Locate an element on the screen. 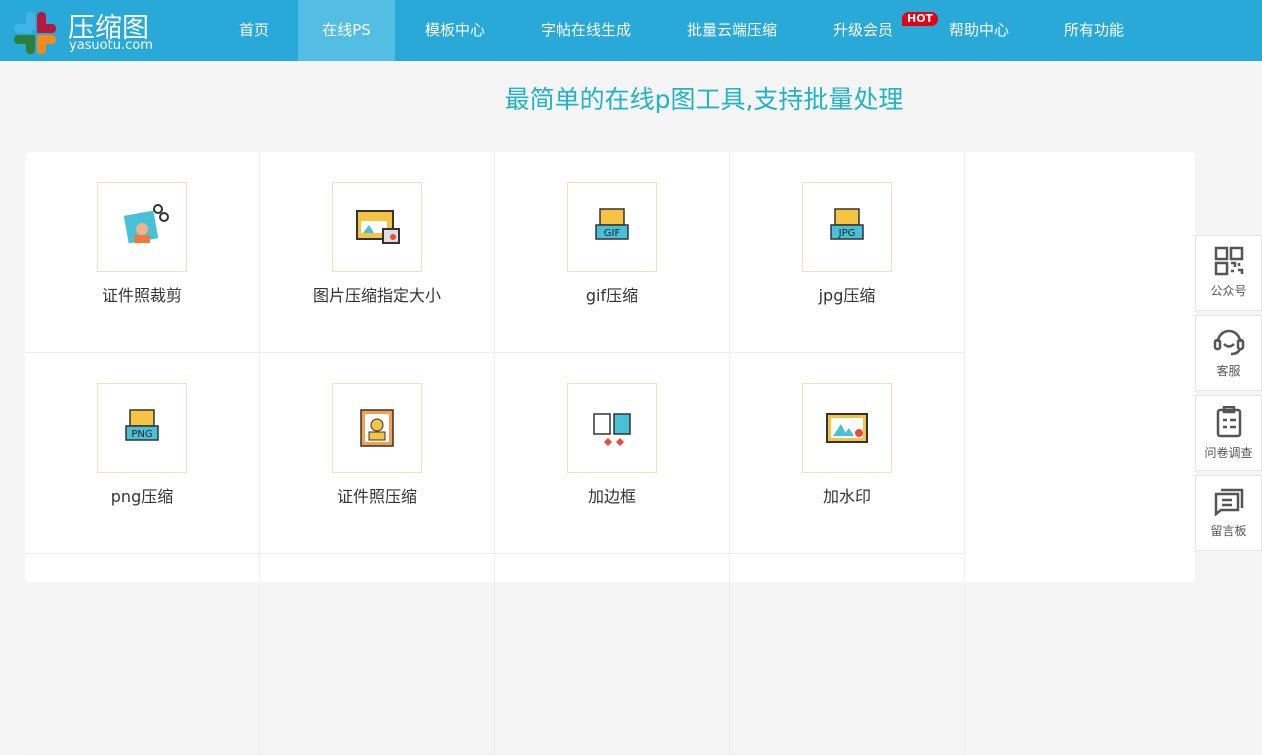  tool-label: png压缩 is located at coordinates (142, 496).